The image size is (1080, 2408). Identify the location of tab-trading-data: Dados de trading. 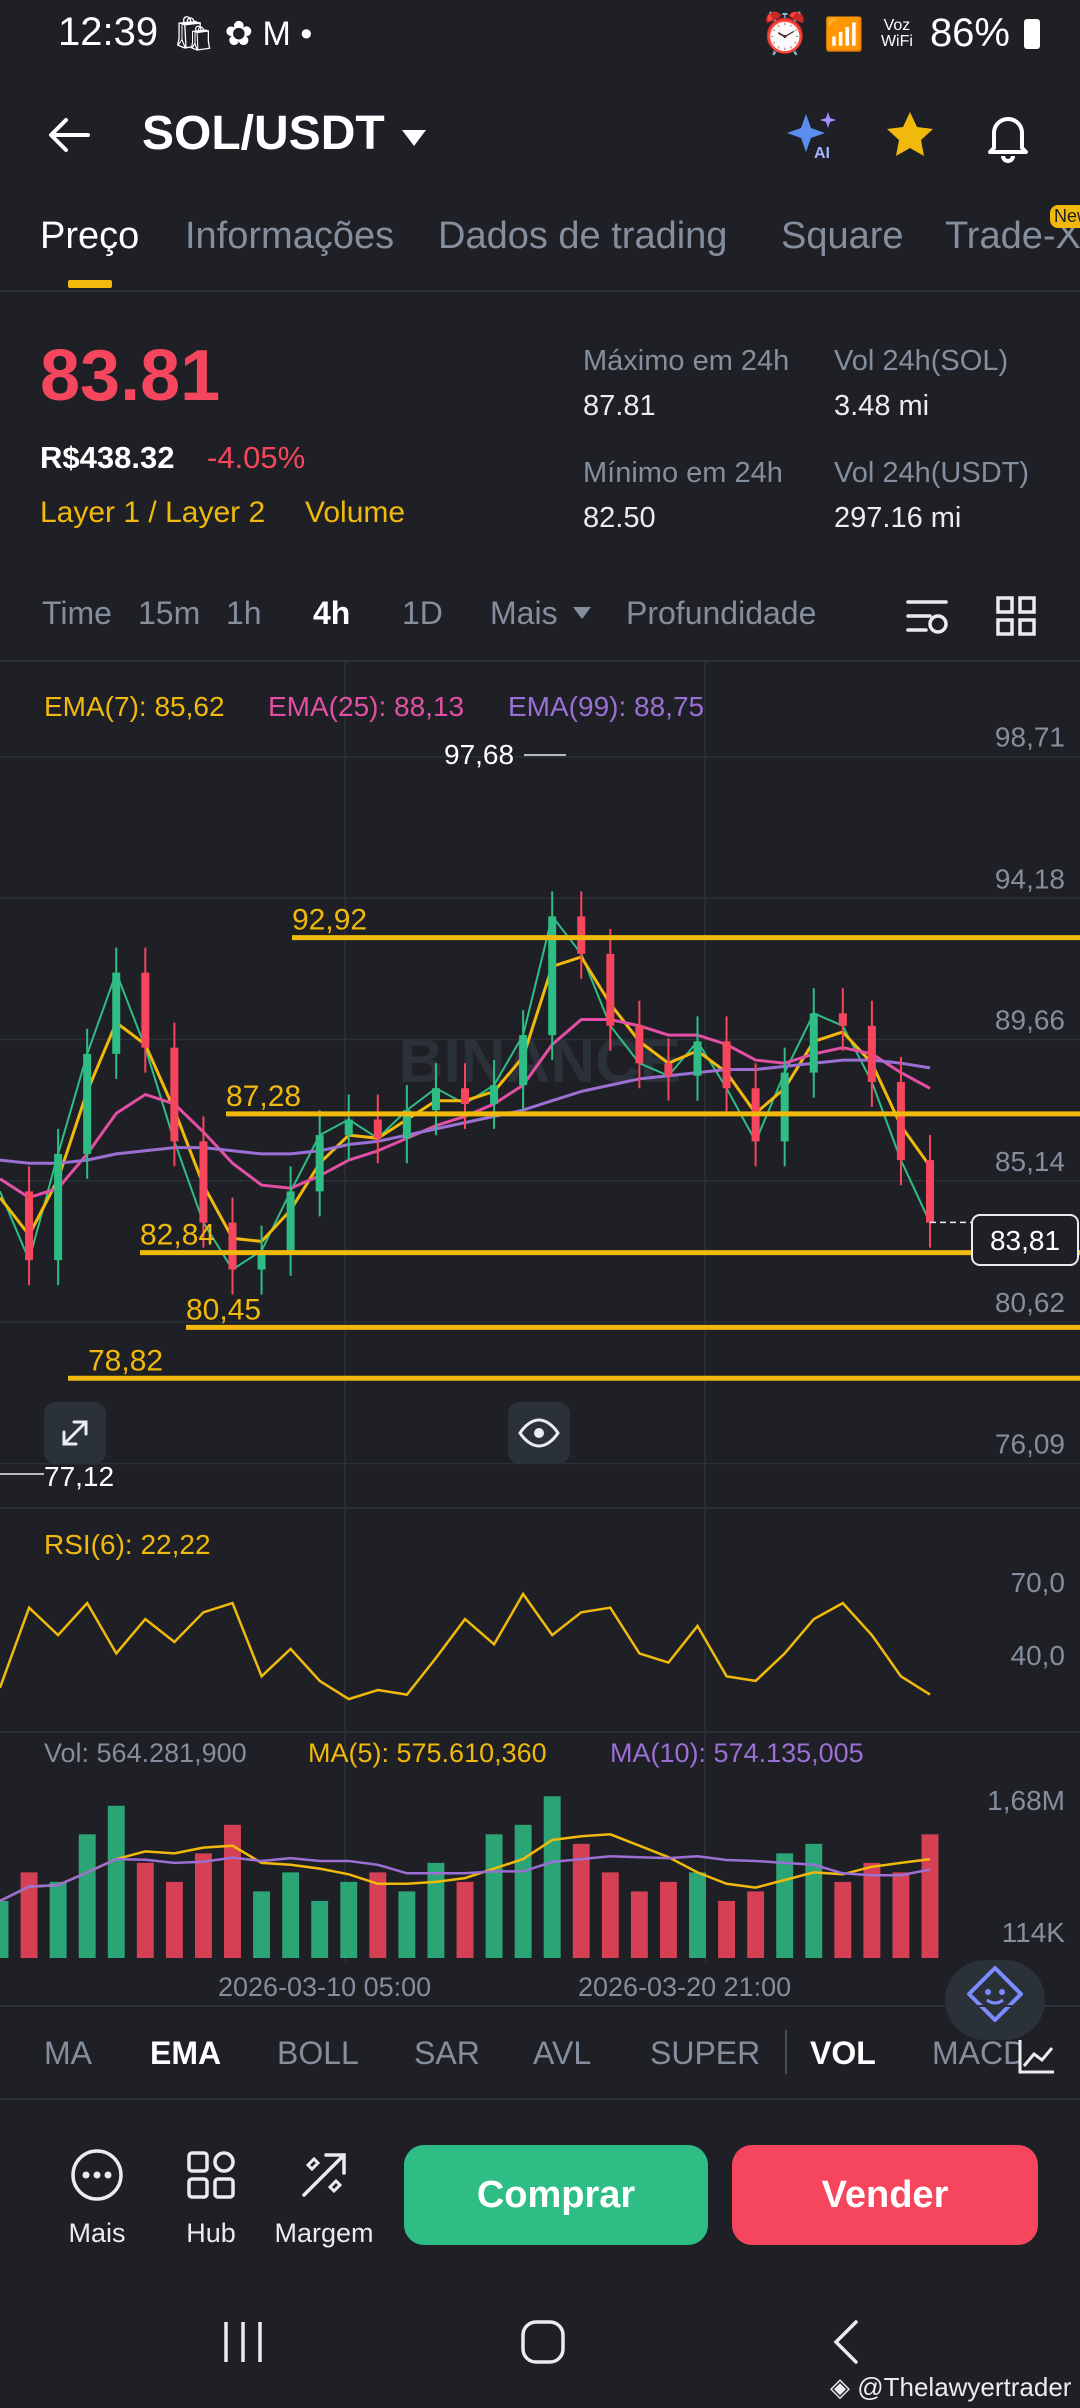
(582, 236).